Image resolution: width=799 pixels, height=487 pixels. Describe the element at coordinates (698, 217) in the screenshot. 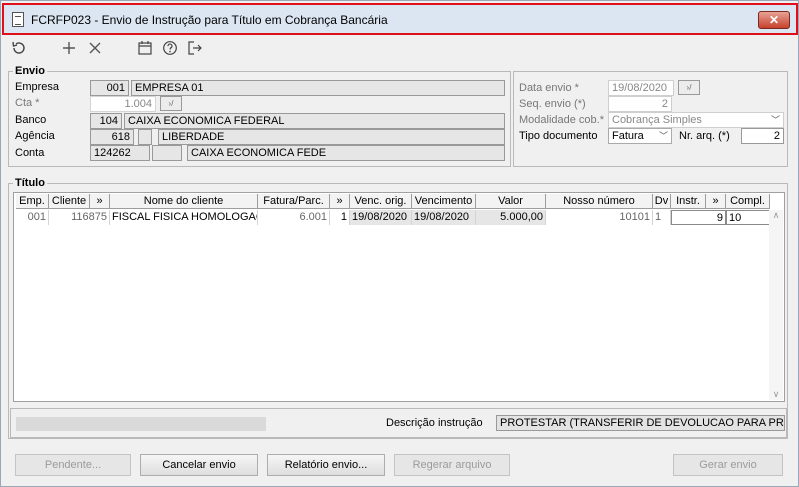

I see `cell-instr: 9` at that location.